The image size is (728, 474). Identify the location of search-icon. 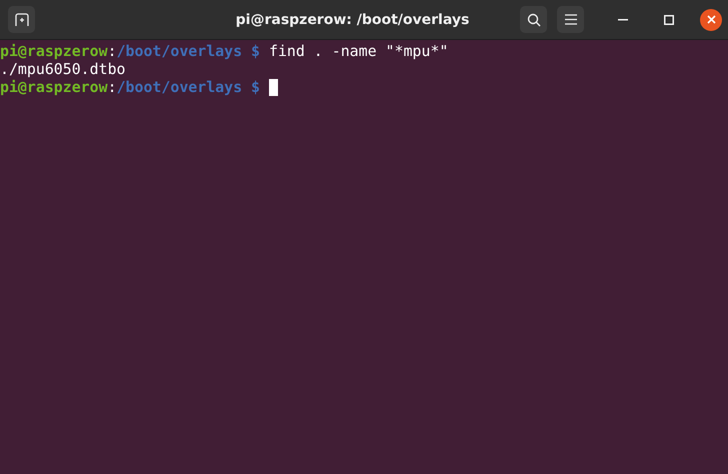
(533, 19).